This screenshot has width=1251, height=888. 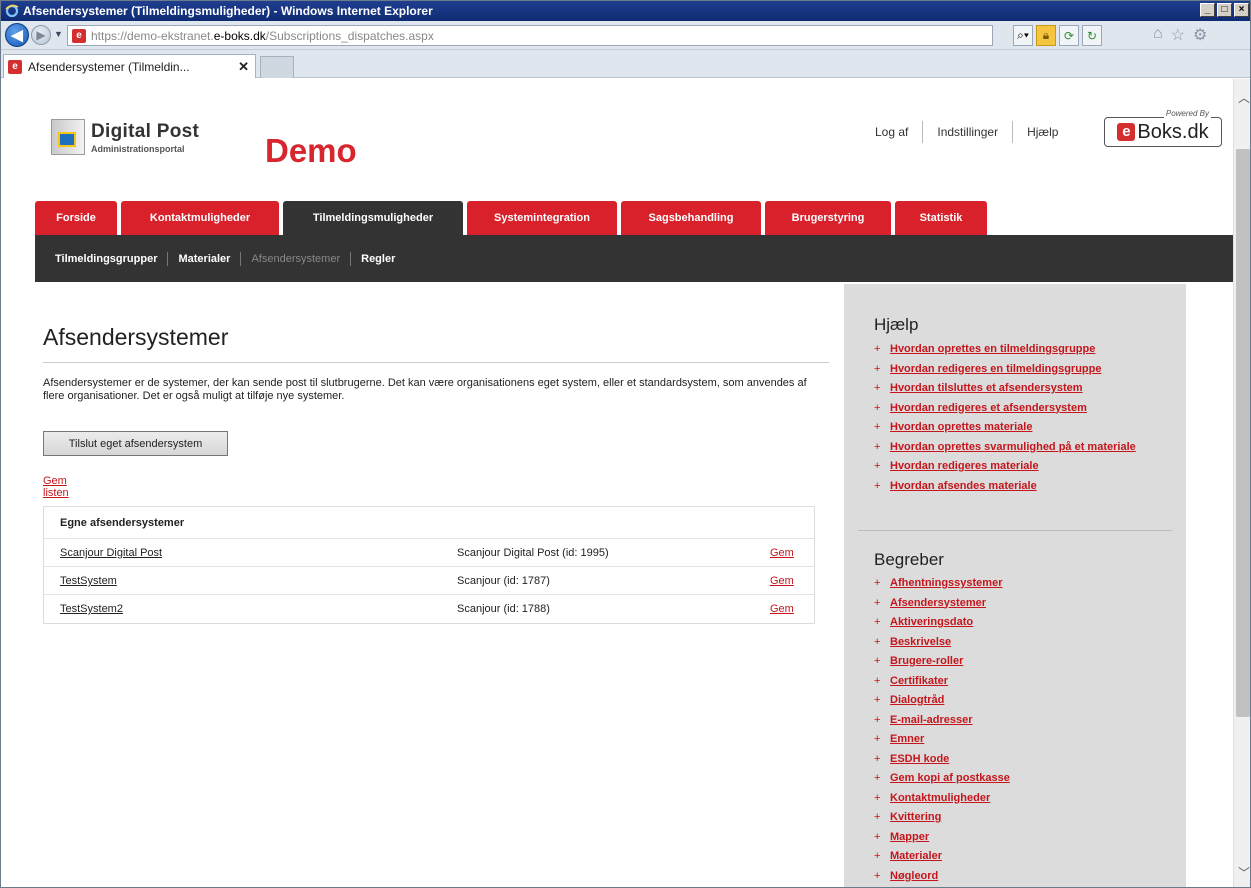 I want to click on help-item: Hvordan redigeres materiale, so click(x=1024, y=467).